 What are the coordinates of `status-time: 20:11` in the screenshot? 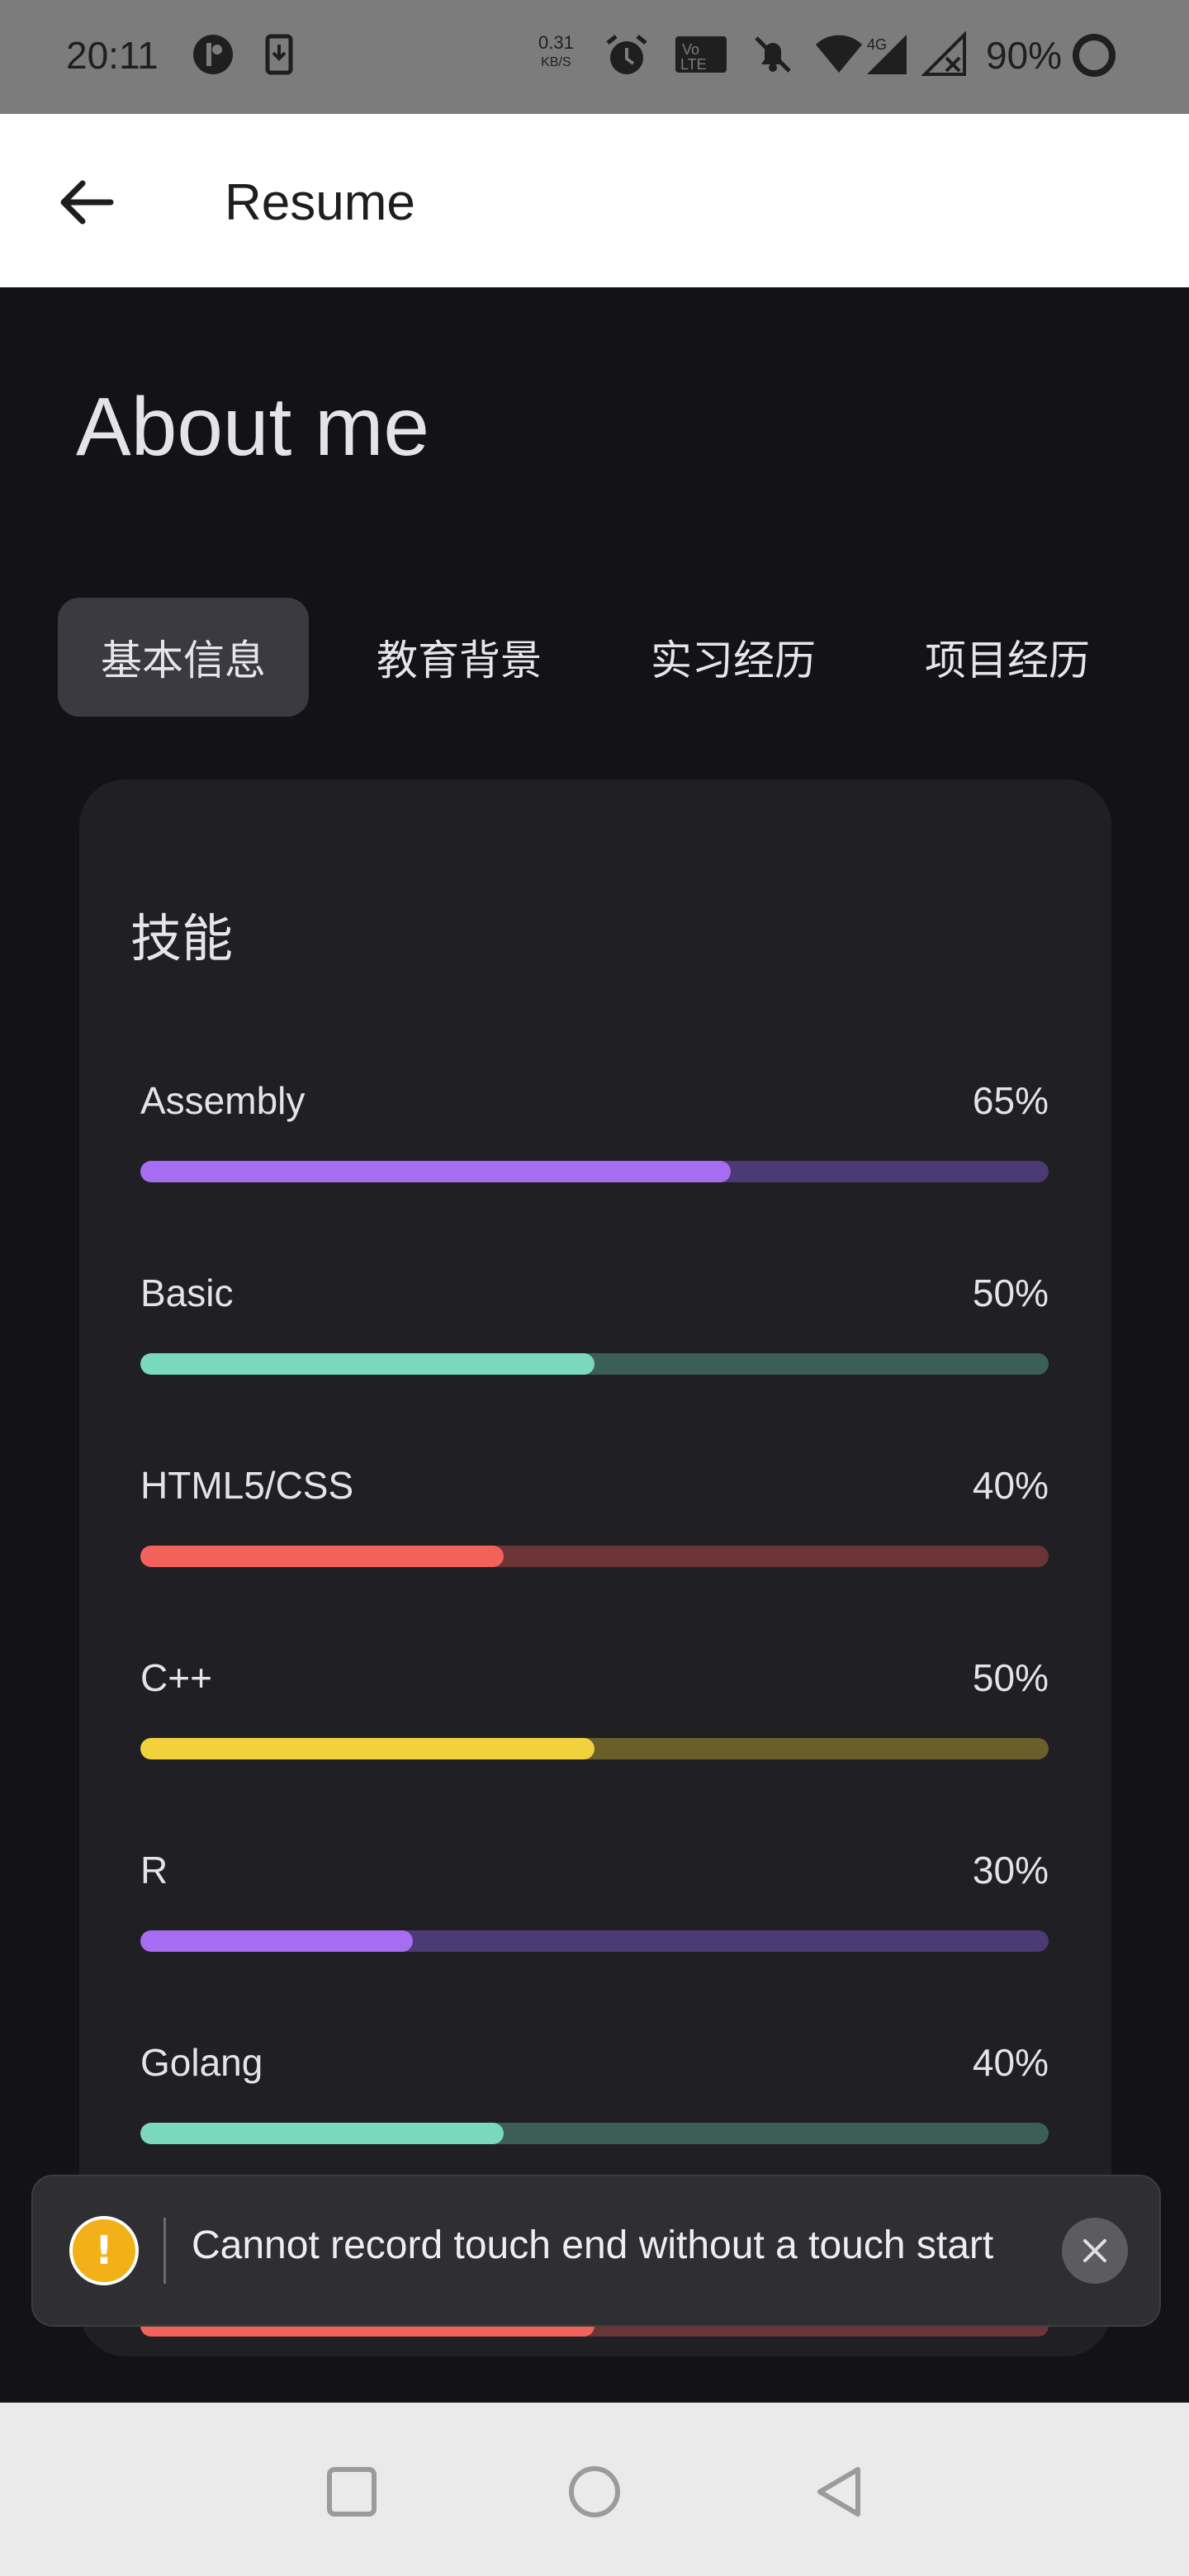 It's located at (112, 55).